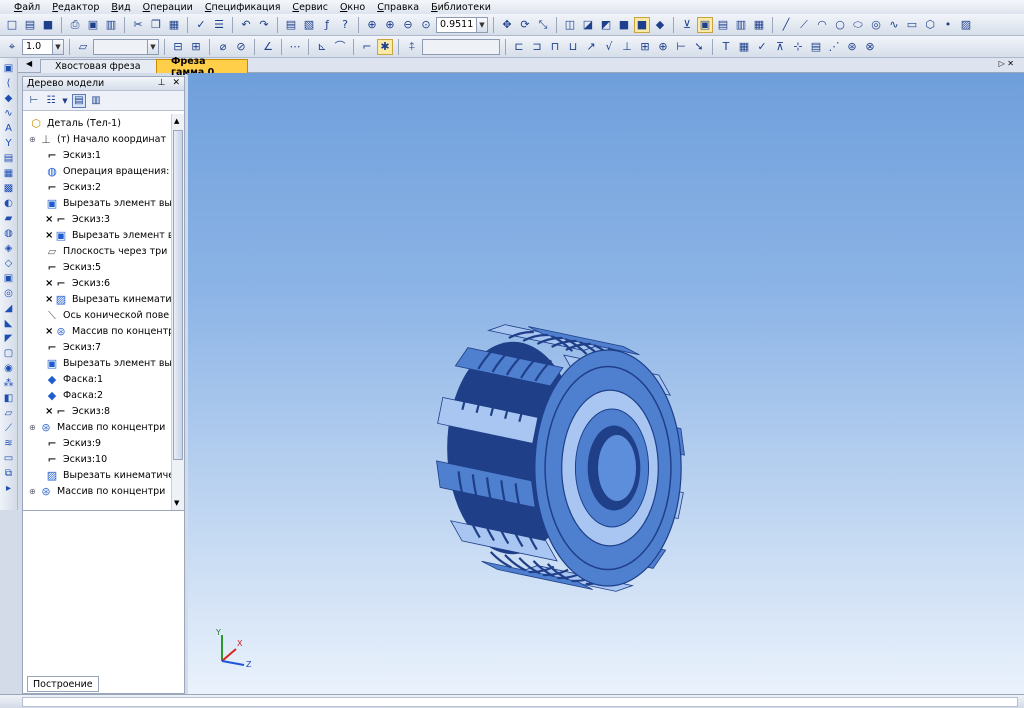 The width and height of the screenshot is (1024, 708). I want to click on mark-icon: ⊗, so click(870, 47).